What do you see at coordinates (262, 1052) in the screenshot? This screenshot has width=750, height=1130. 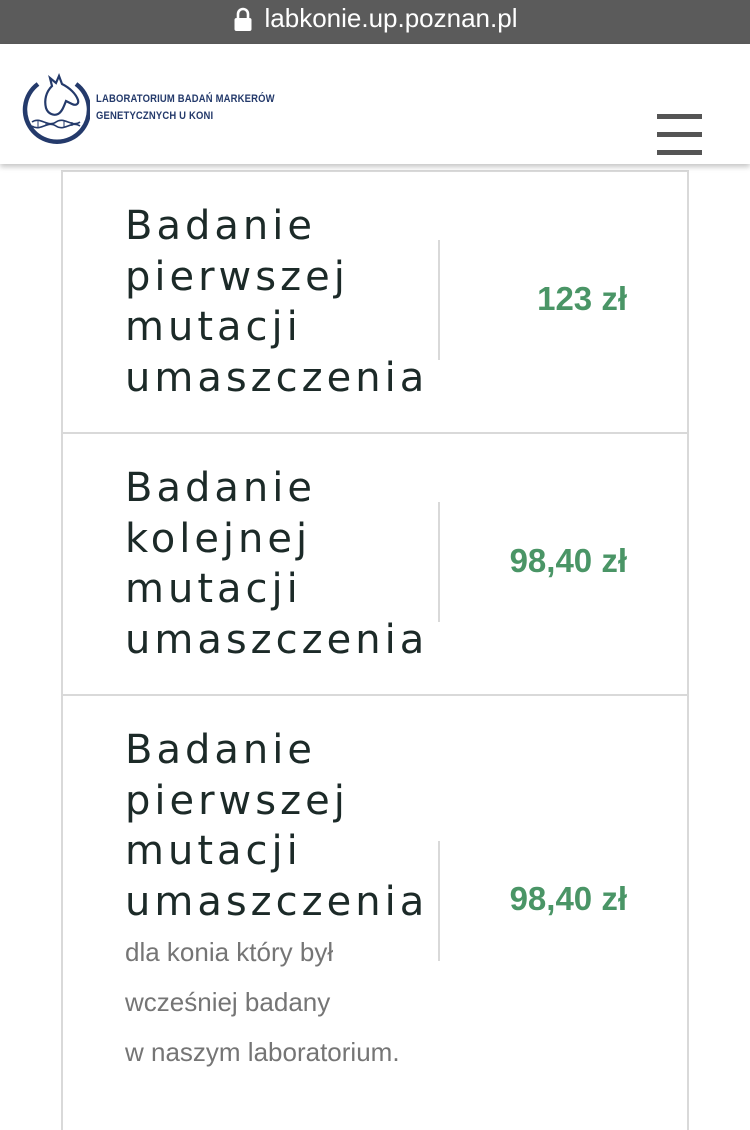 I see `description-line: w naszym laboratorium.` at bounding box center [262, 1052].